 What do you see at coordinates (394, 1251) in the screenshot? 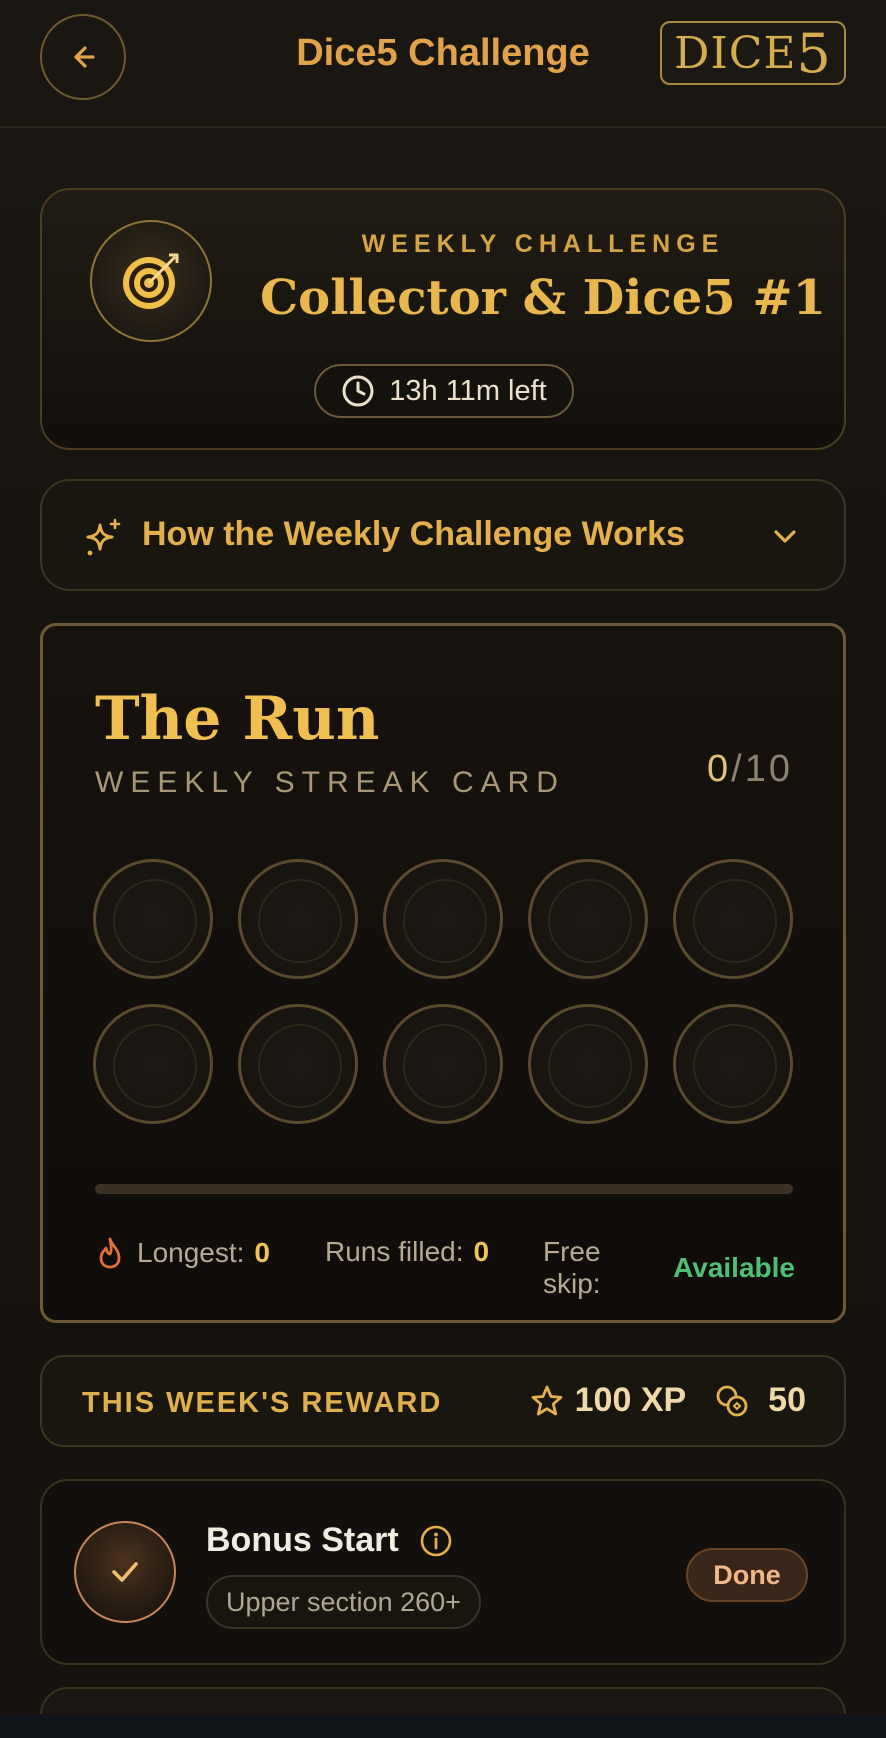
I see `runs-filled-label: Runs filled:` at bounding box center [394, 1251].